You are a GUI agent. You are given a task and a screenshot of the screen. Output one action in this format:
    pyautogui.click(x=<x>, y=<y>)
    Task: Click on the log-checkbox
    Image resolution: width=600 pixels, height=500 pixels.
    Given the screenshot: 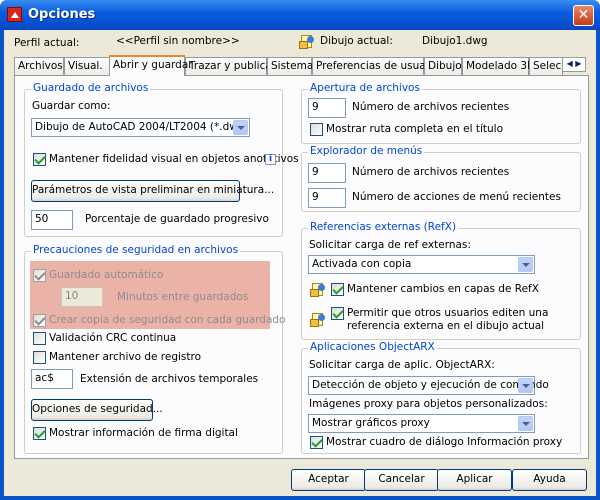 What is the action you would take?
    pyautogui.click(x=39, y=357)
    